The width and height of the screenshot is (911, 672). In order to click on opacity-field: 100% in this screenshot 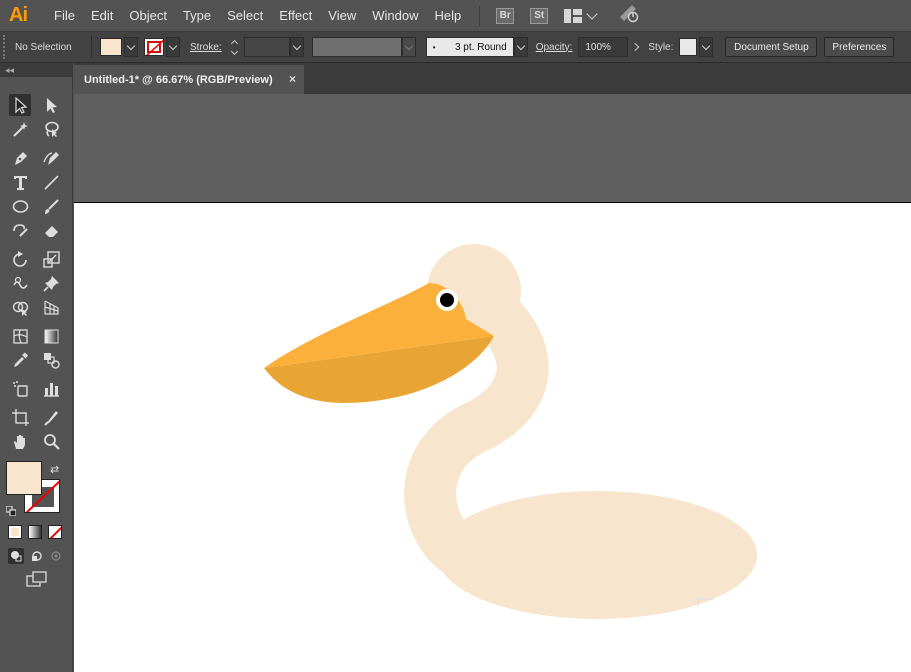, I will do `click(603, 47)`.